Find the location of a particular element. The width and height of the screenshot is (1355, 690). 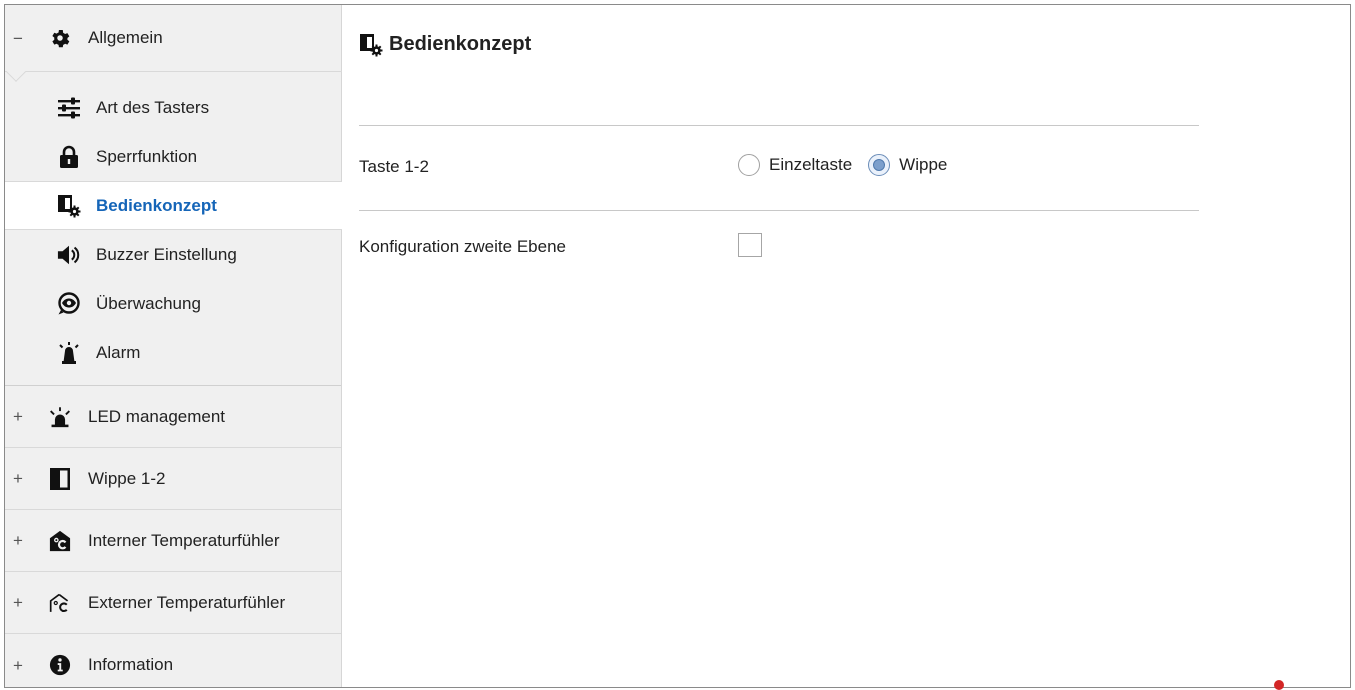

radio-label: Wippe is located at coordinates (923, 164).